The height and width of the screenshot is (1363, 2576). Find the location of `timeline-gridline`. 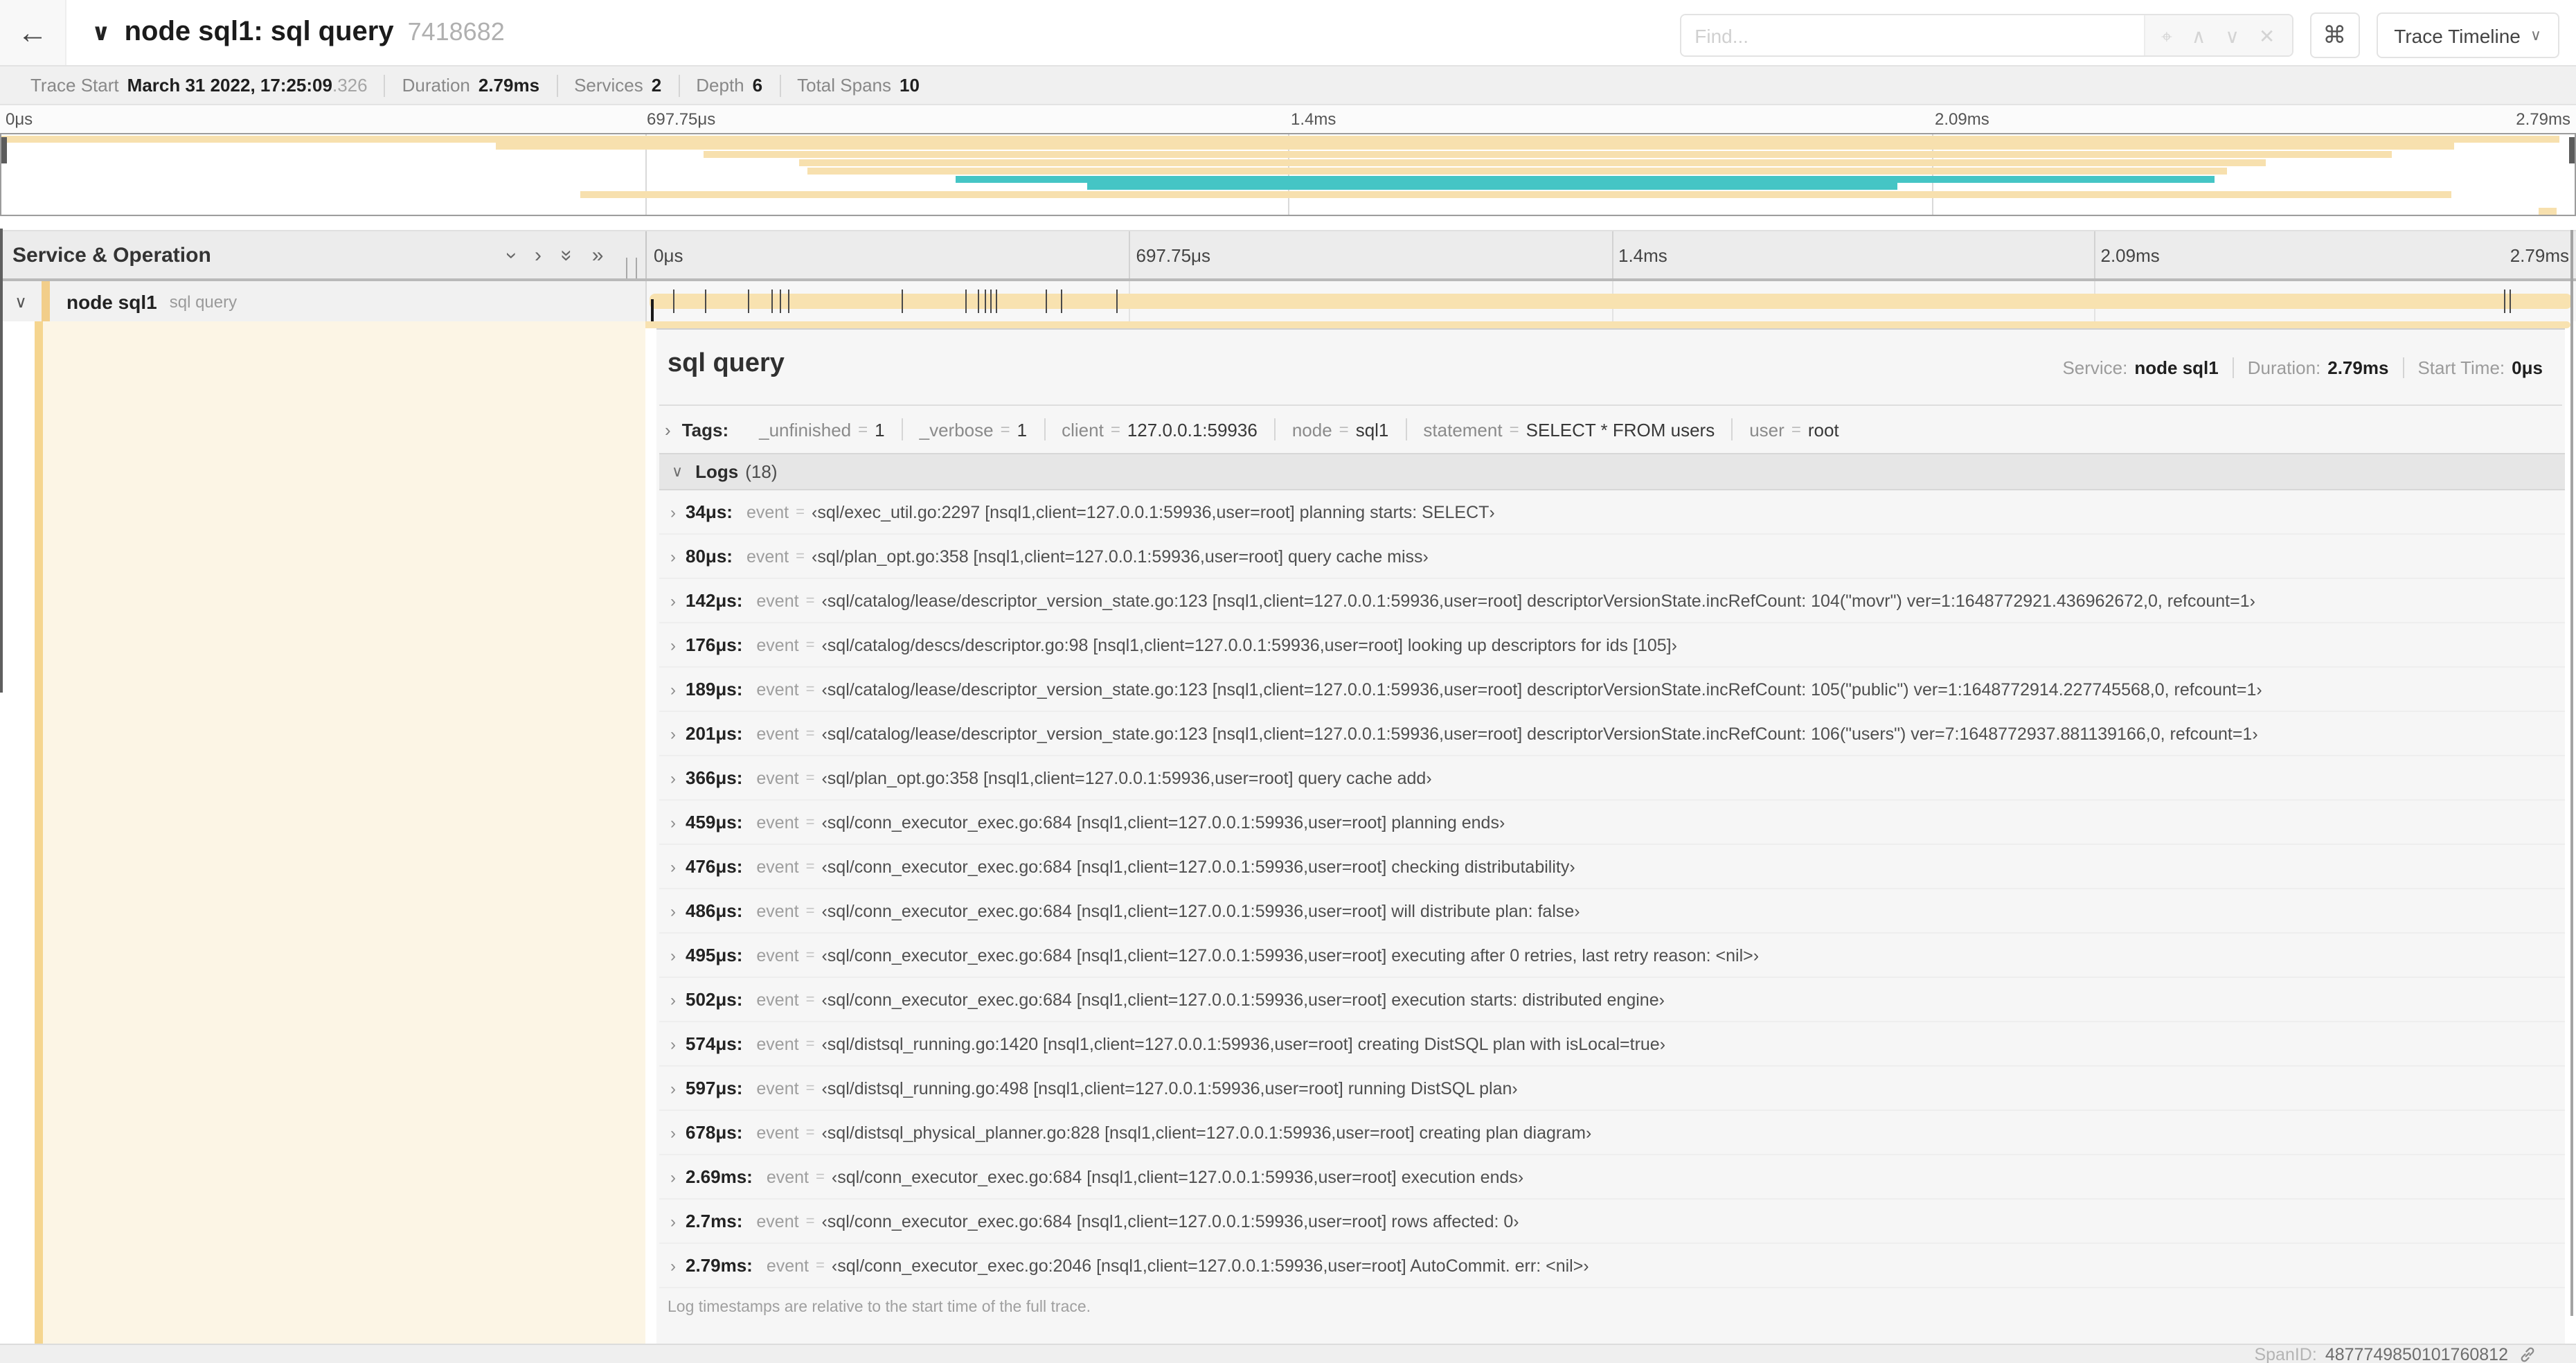

timeline-gridline is located at coordinates (1130, 254).